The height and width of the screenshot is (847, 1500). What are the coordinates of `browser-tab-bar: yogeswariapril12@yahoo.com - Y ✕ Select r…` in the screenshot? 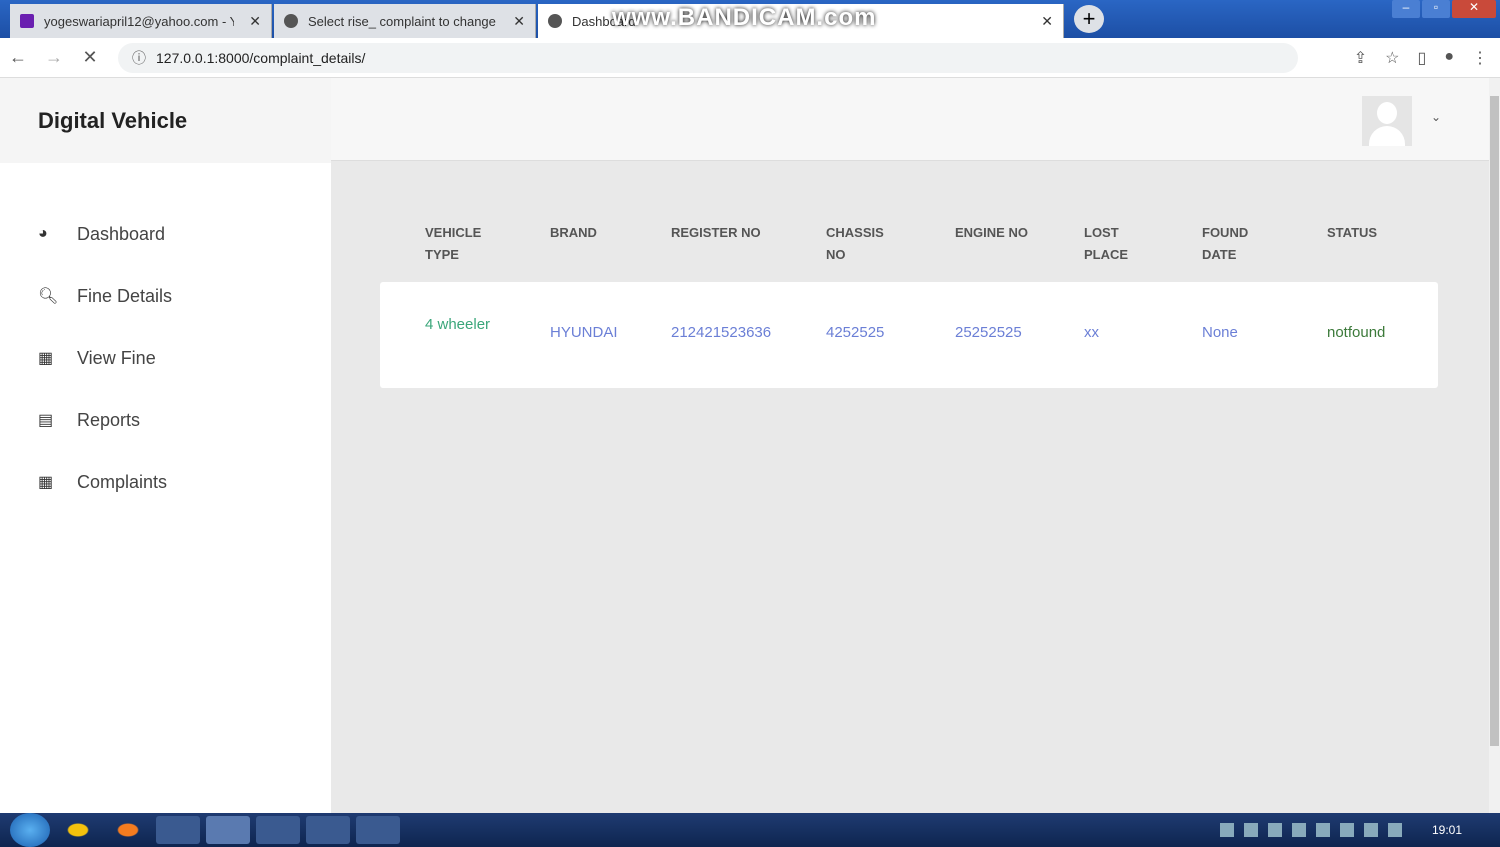 It's located at (750, 19).